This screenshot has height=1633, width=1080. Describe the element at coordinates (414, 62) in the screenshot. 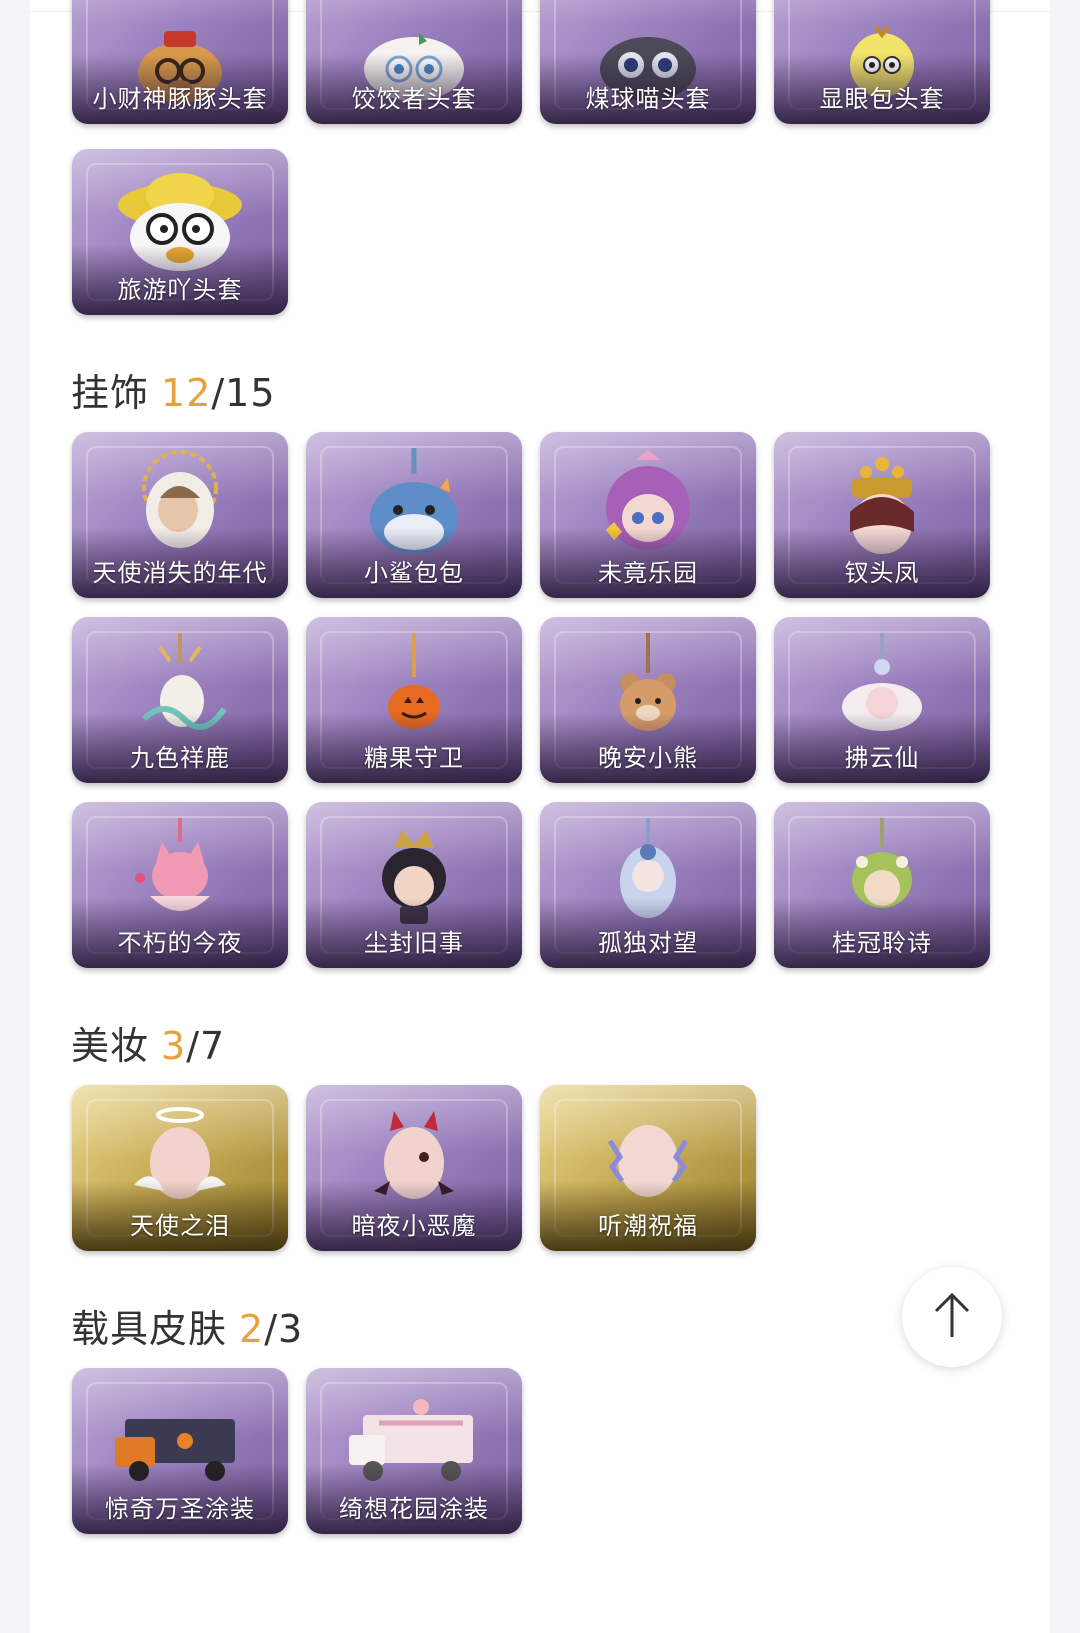

I see `item-card: 饺饺者头套` at that location.